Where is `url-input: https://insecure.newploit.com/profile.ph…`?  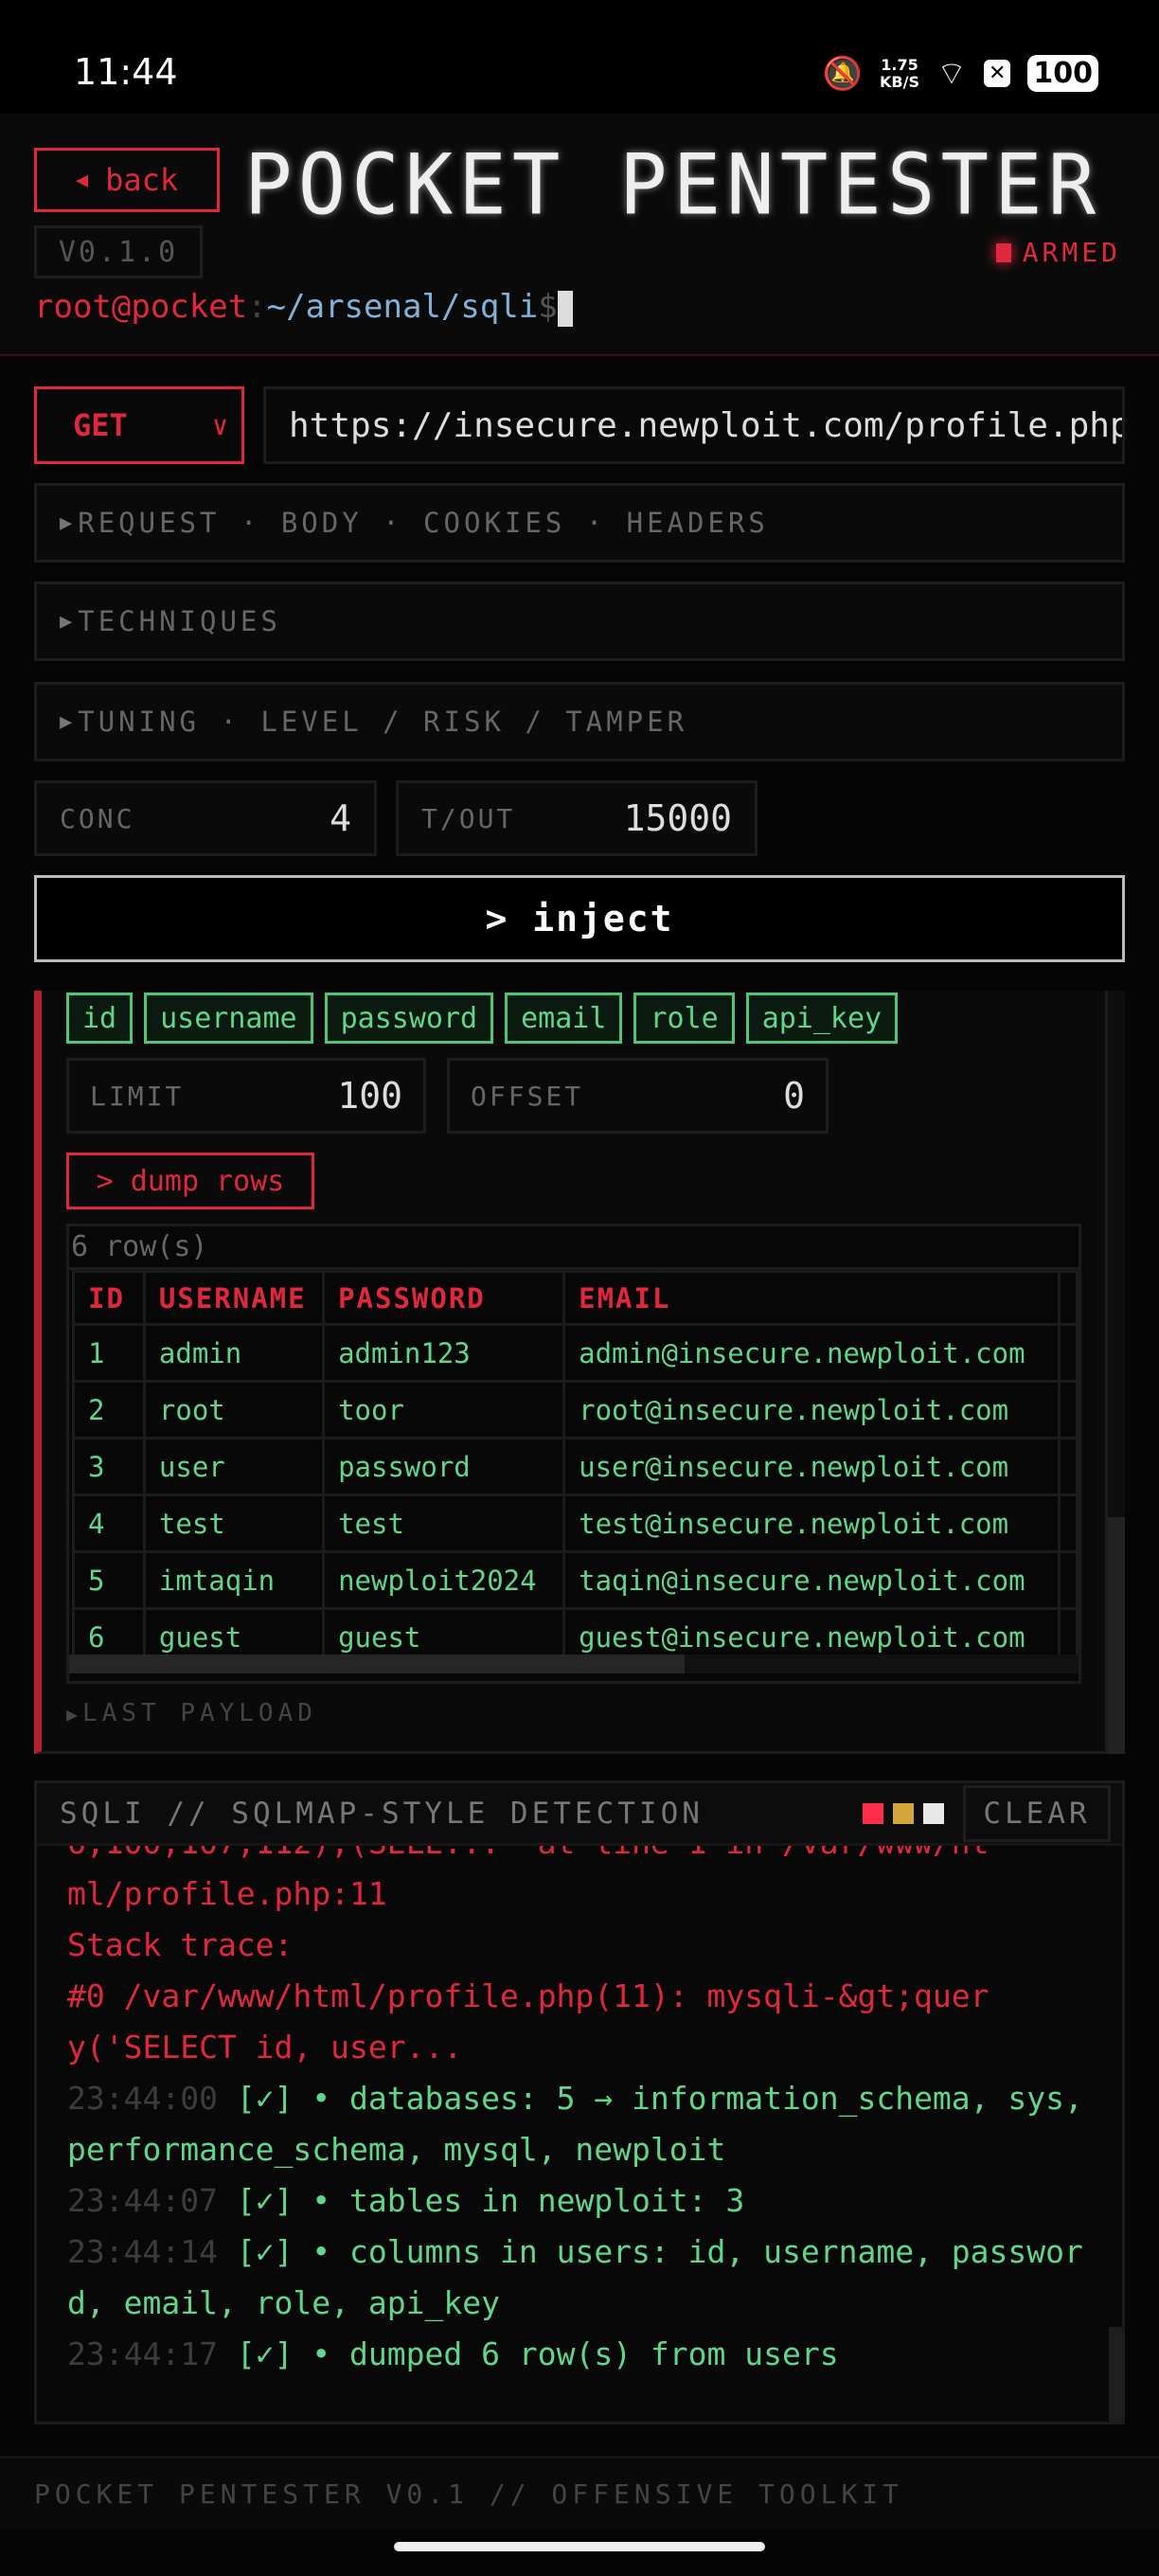 url-input: https://insecure.newploit.com/profile.ph… is located at coordinates (694, 425).